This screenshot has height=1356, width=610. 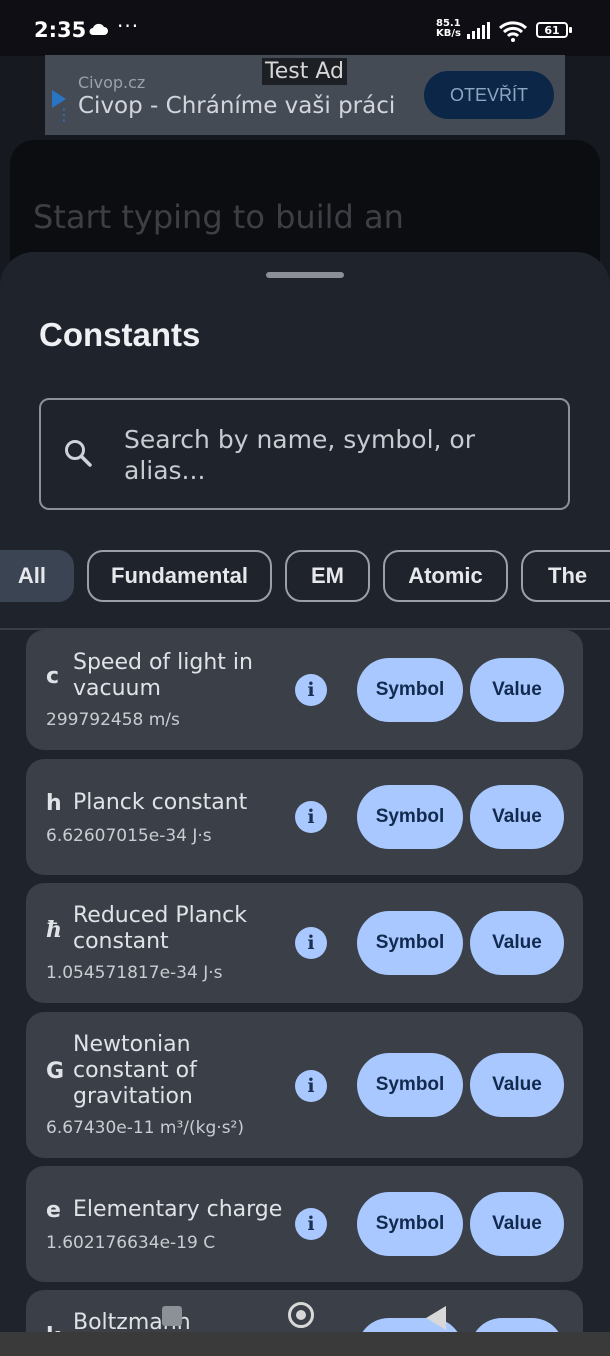 I want to click on sheet-drag-handle, so click(x=305, y=275).